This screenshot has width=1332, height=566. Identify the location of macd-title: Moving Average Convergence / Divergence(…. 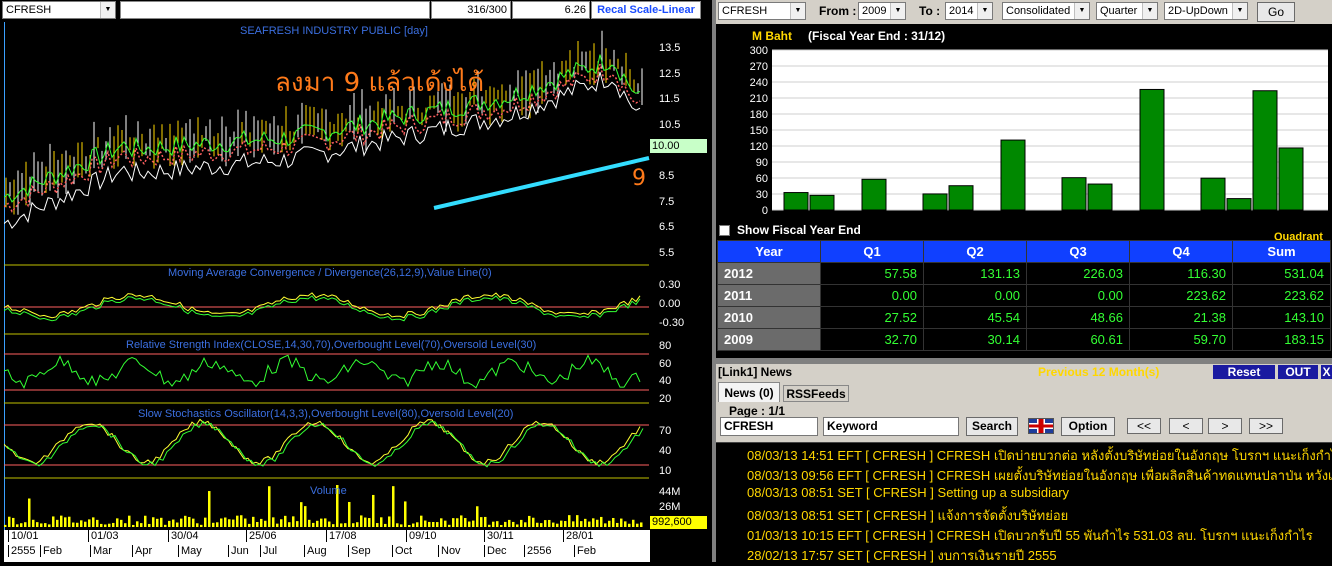
(330, 273).